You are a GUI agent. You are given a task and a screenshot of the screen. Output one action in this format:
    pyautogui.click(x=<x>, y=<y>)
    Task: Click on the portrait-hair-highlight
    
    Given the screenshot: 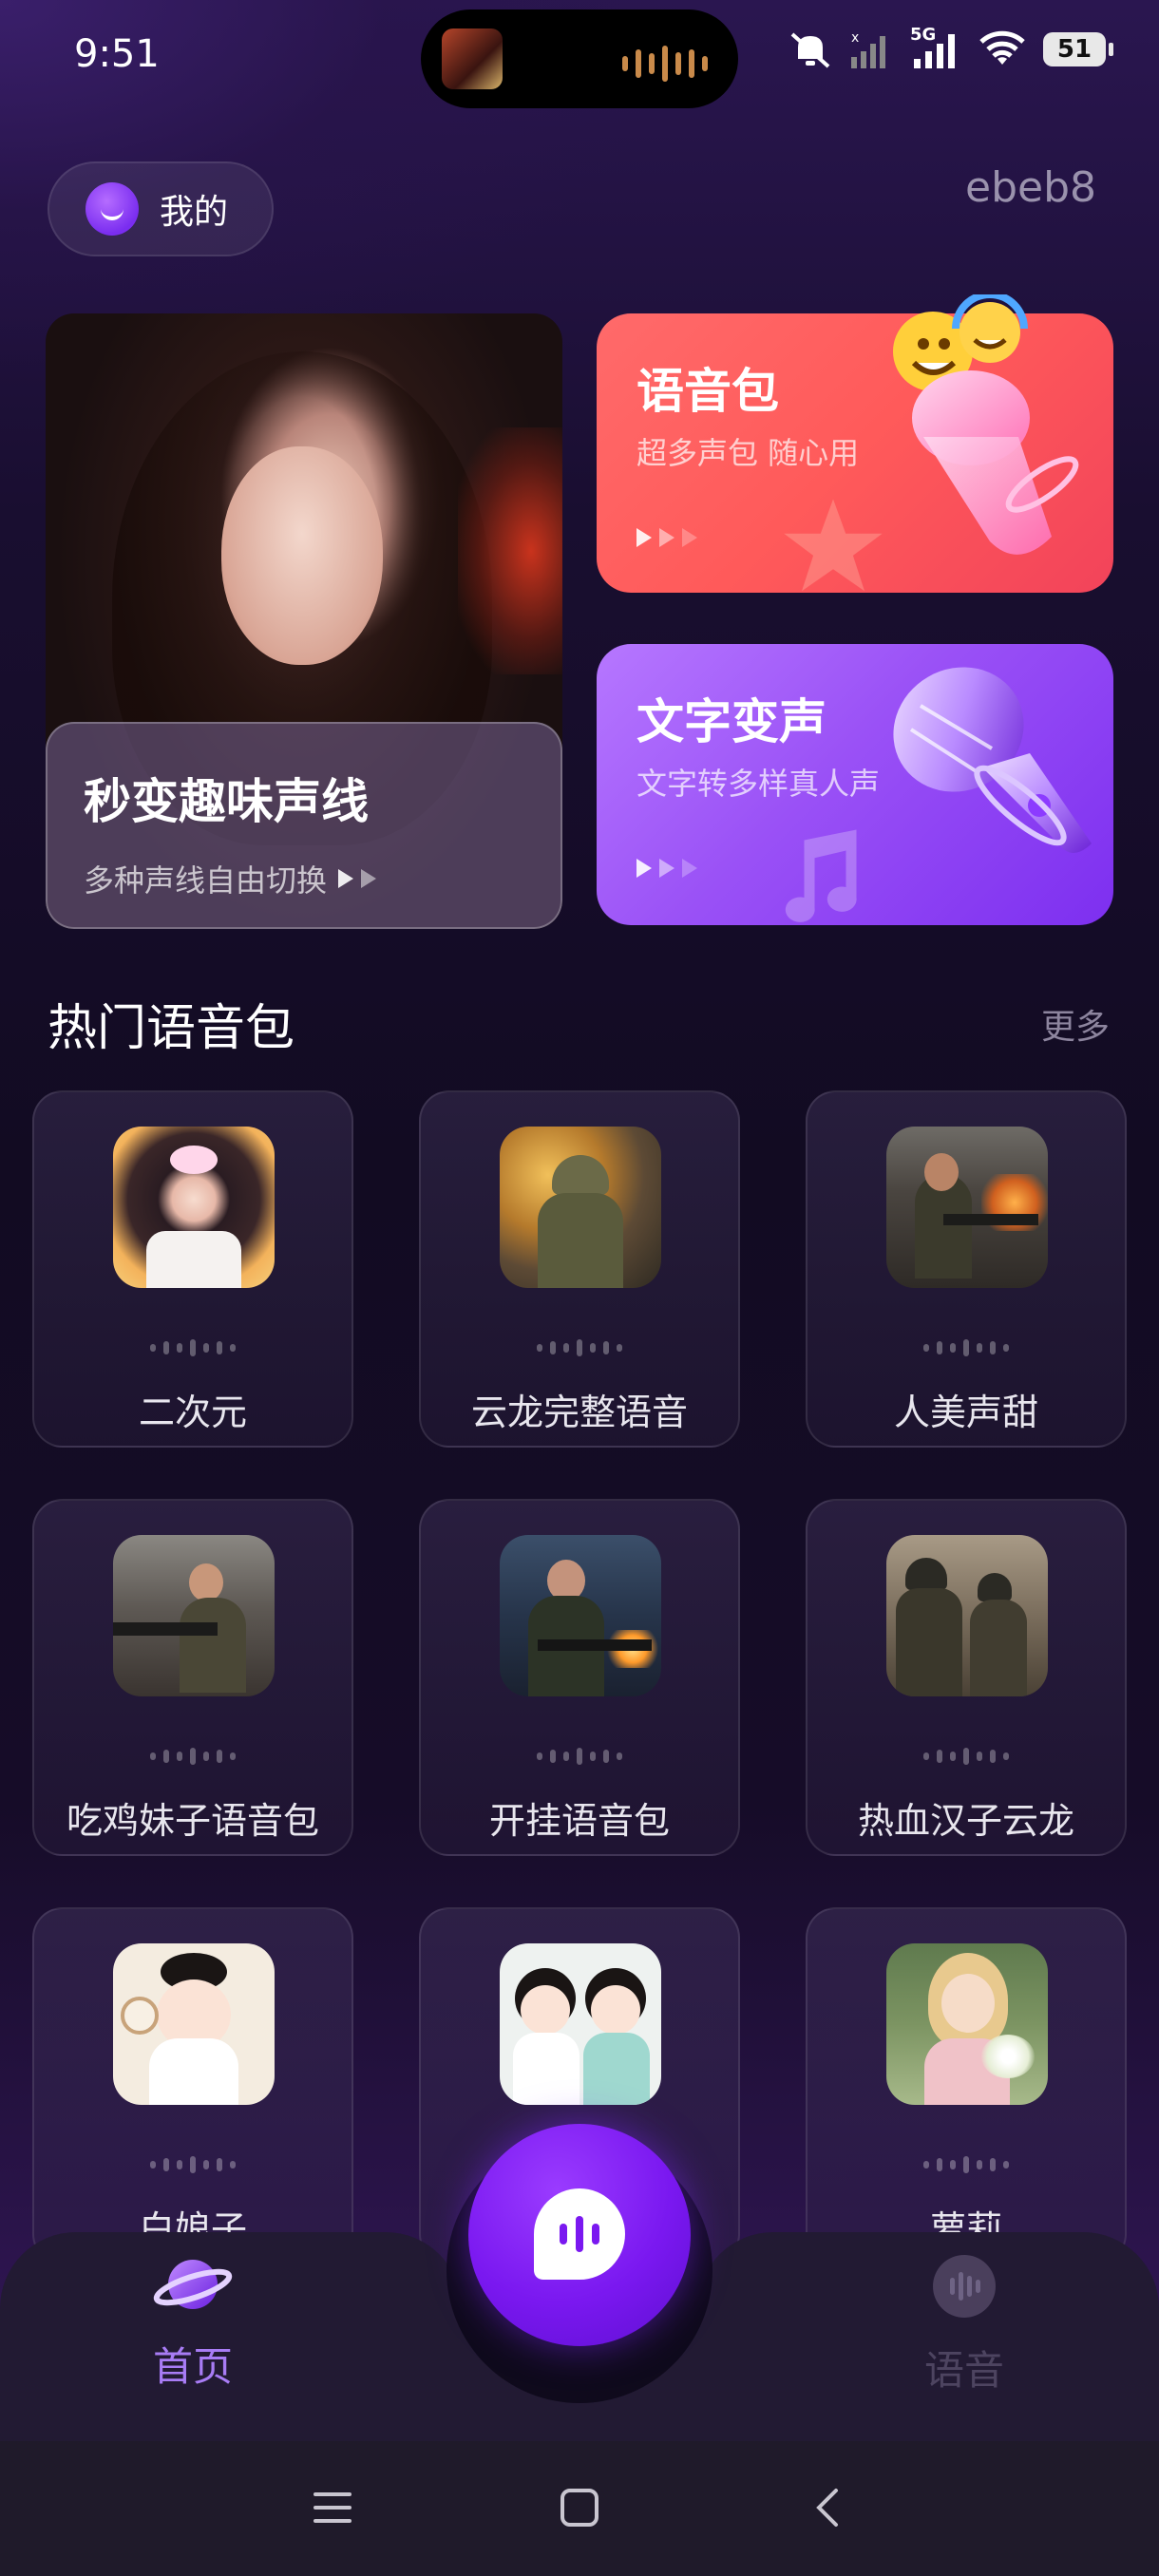 What is the action you would take?
    pyautogui.click(x=510, y=550)
    